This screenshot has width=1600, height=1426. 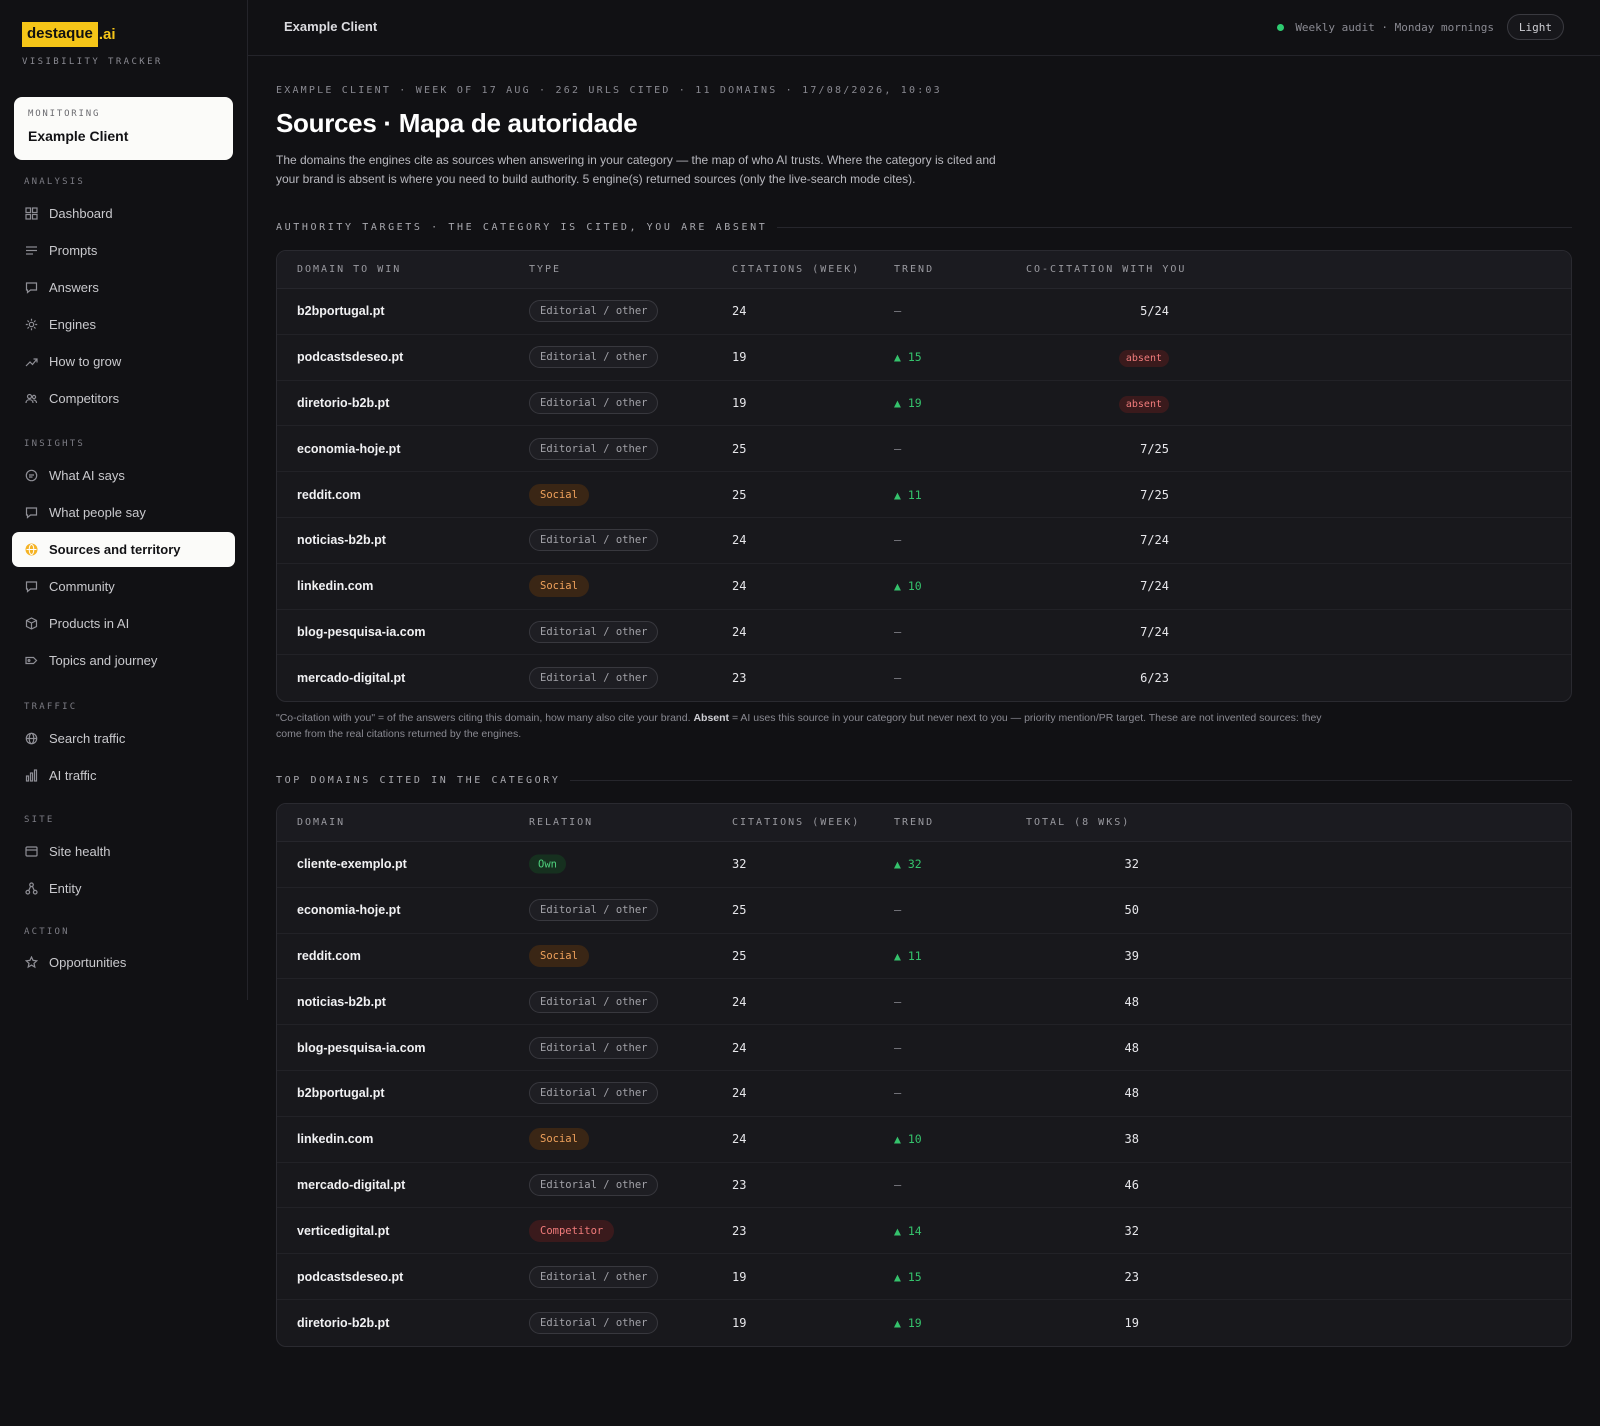 I want to click on table-row: noticias-b2b.pt Editorial / other 24 — 48, so click(x=924, y=1002).